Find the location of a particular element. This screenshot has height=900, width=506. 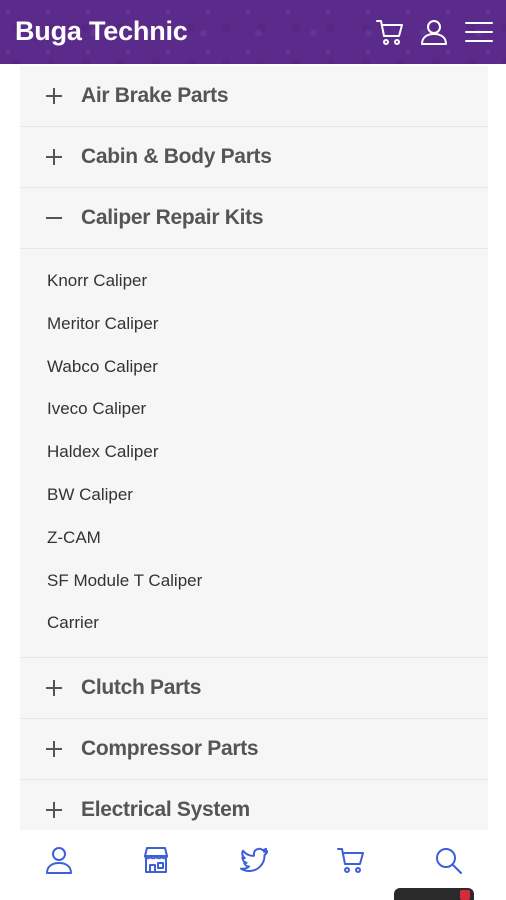

subcategory-carrier: Carrier is located at coordinates (254, 623).